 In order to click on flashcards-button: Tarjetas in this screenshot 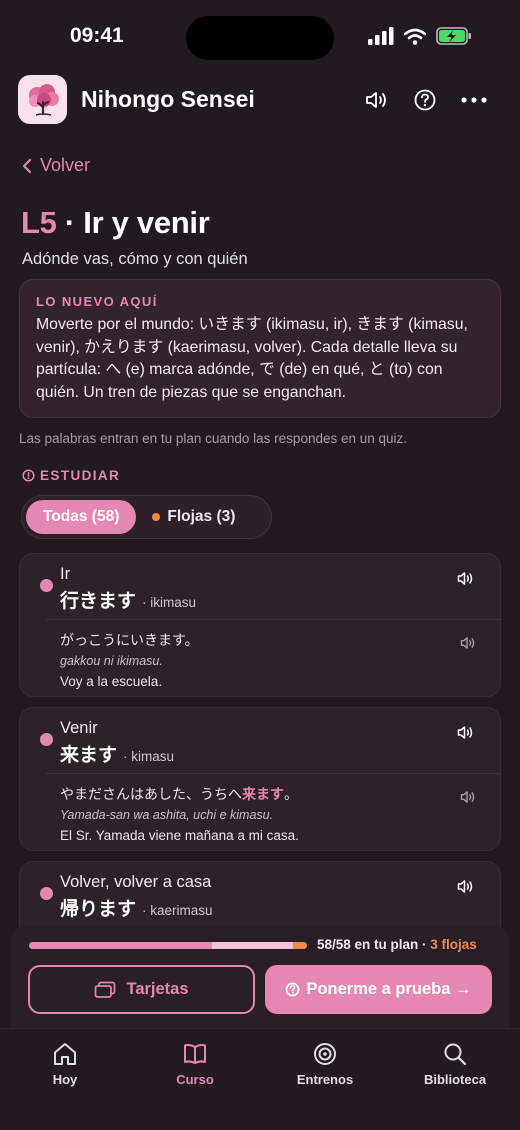, I will do `click(141, 989)`.